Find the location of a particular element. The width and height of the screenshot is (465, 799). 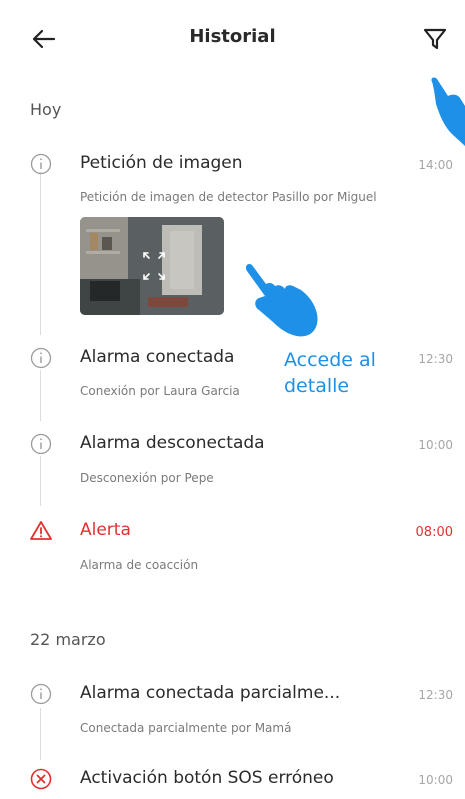

filter-button is located at coordinates (435, 39).